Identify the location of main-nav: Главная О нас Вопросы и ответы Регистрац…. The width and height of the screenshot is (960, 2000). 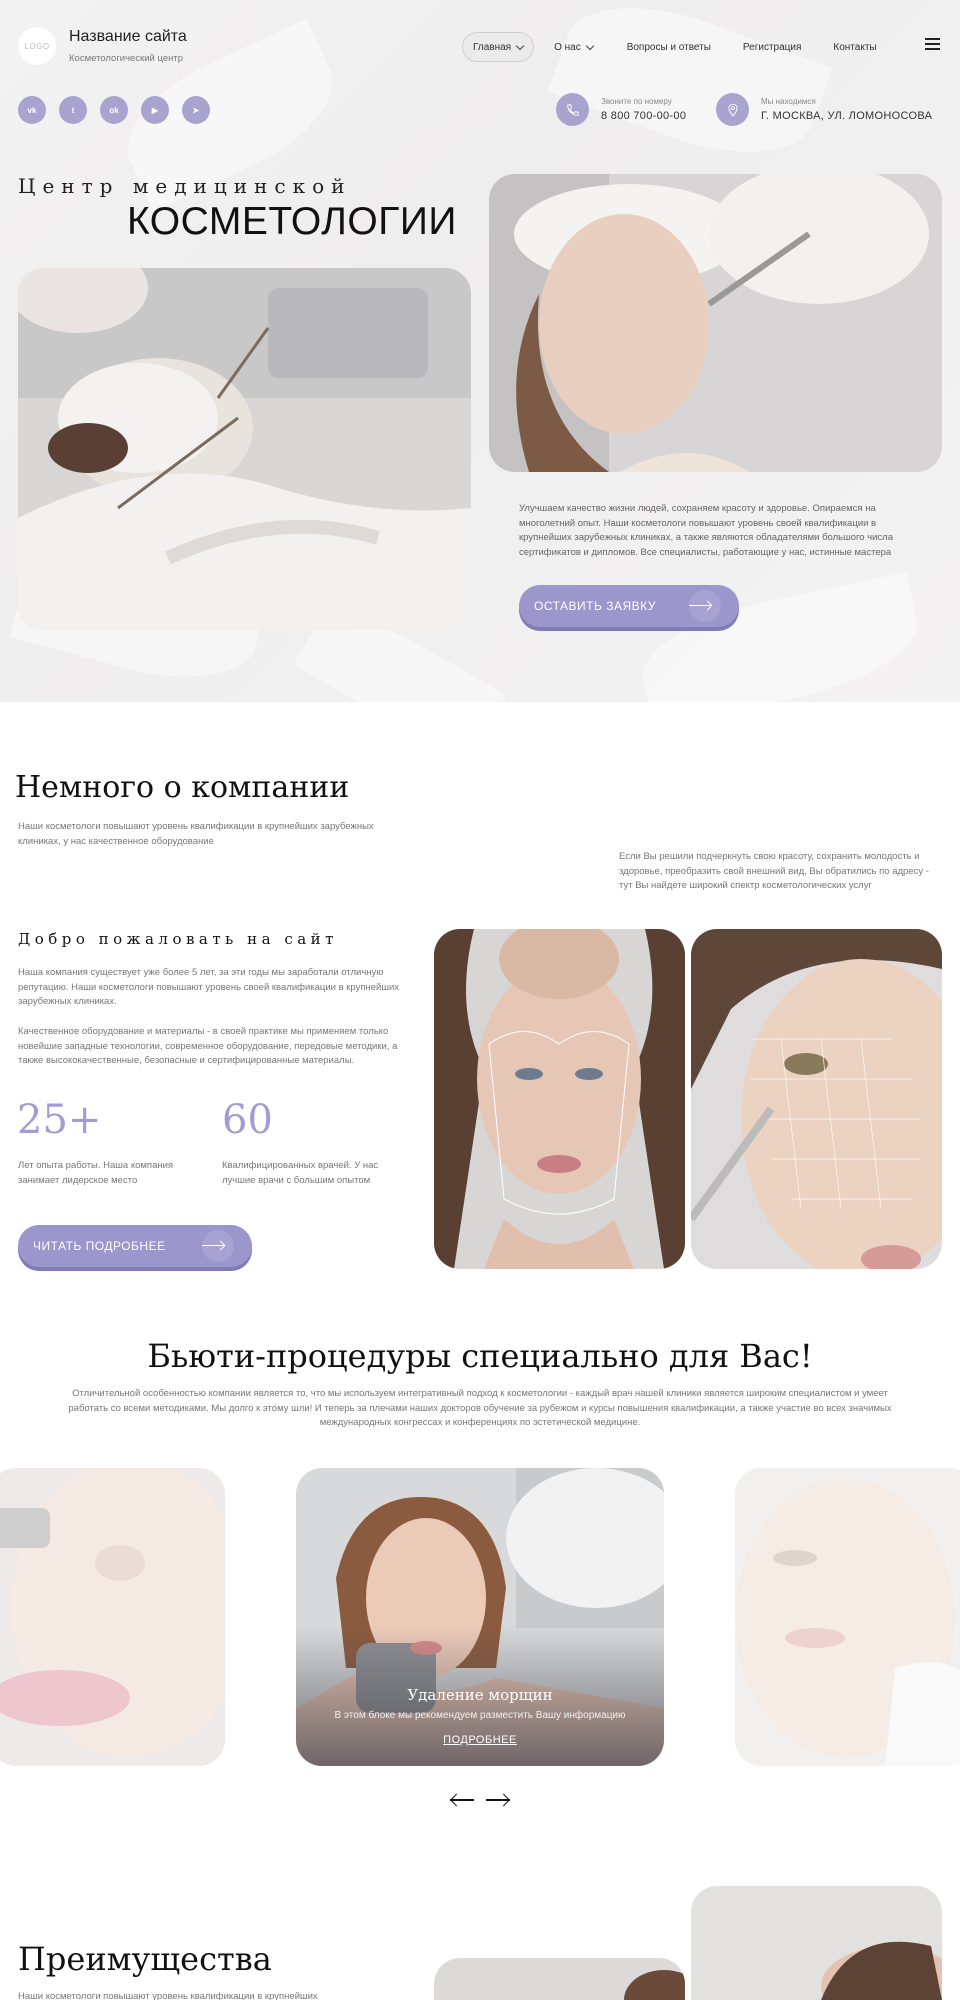
(674, 47).